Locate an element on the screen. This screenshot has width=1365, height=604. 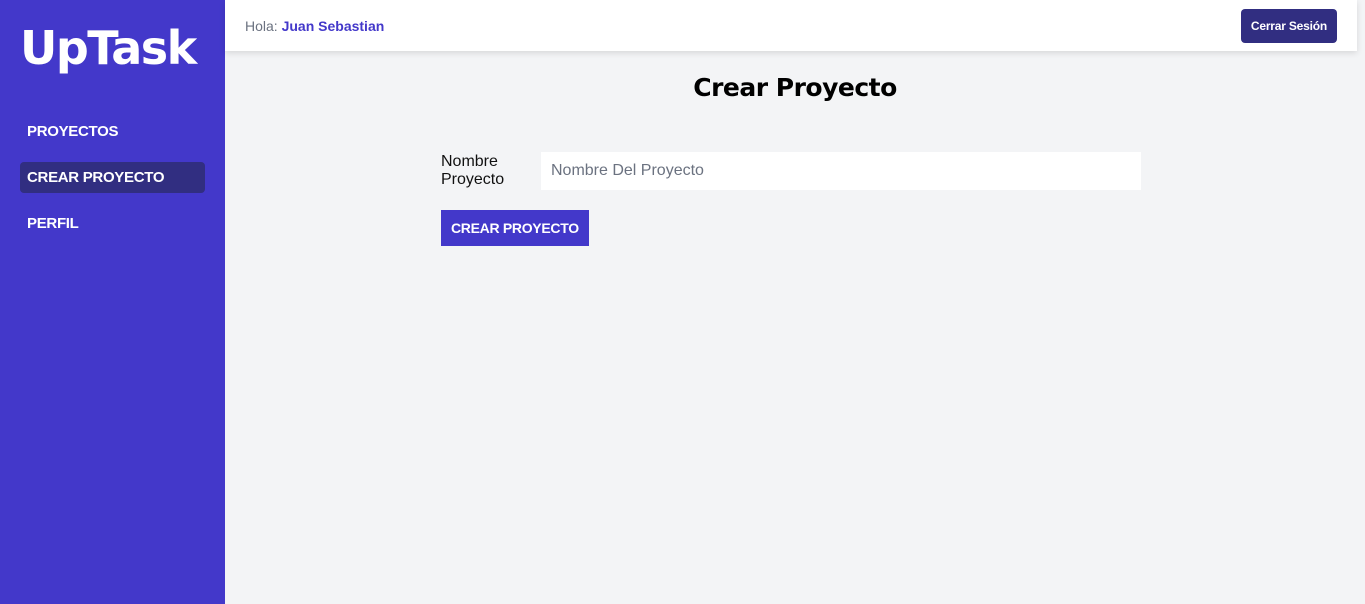
user-name: Juan Sebastian is located at coordinates (333, 25).